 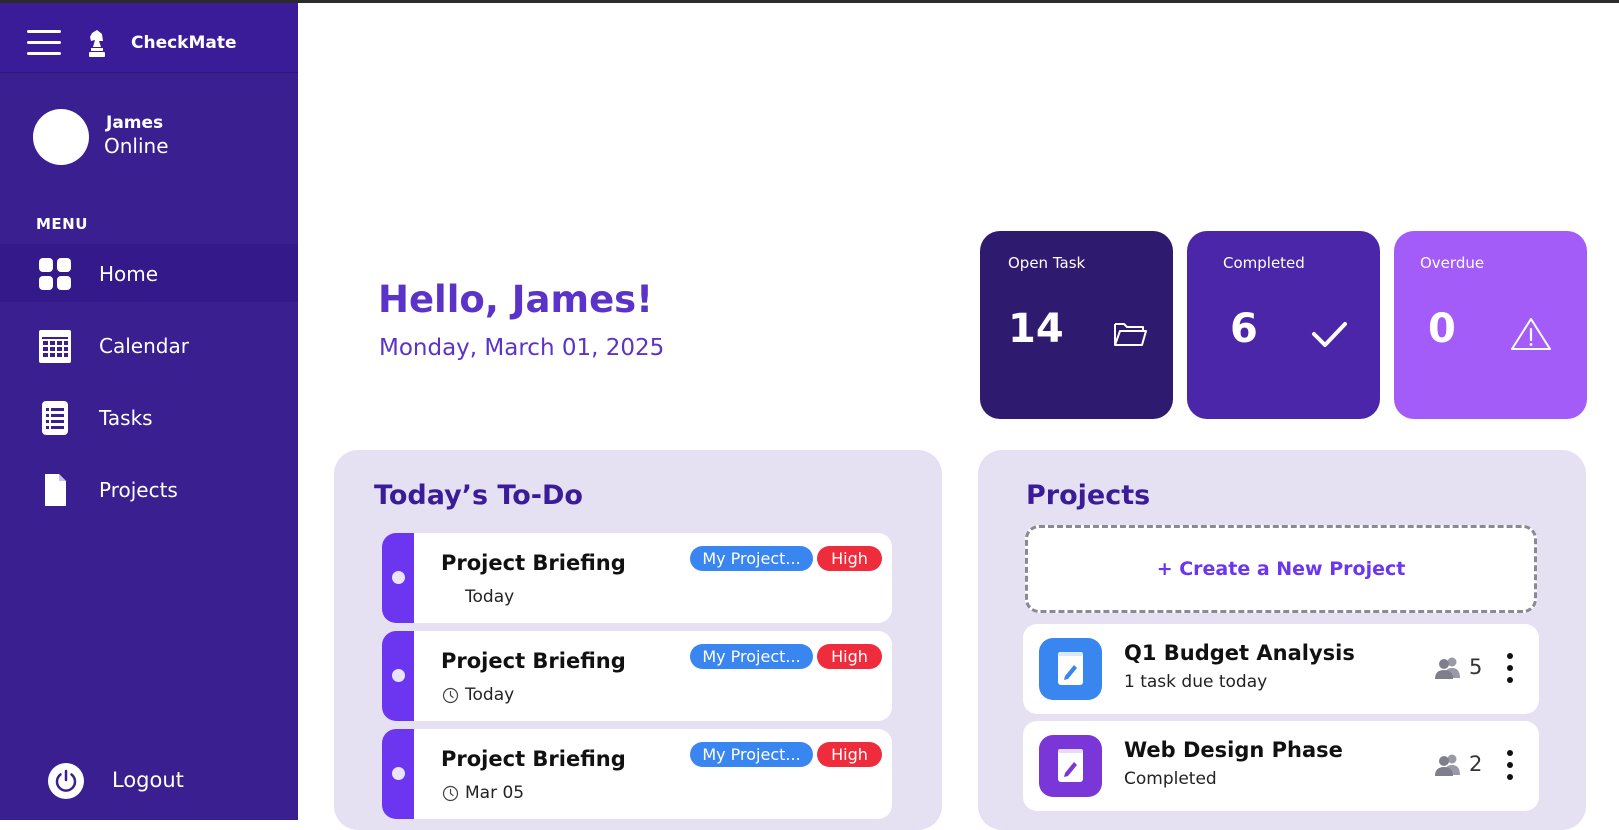 What do you see at coordinates (144, 346) in the screenshot?
I see `sidebar-item-label: Calendar` at bounding box center [144, 346].